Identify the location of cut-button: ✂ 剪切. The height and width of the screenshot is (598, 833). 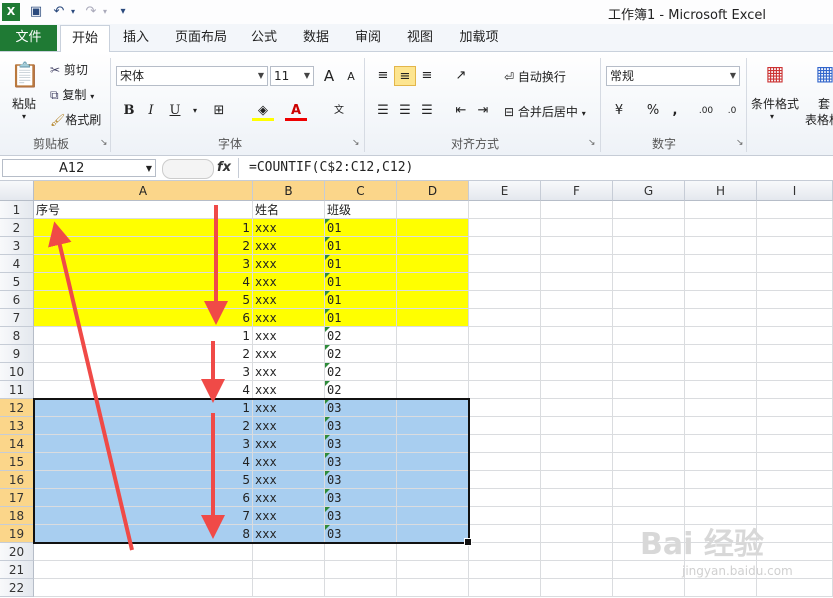
(69, 69).